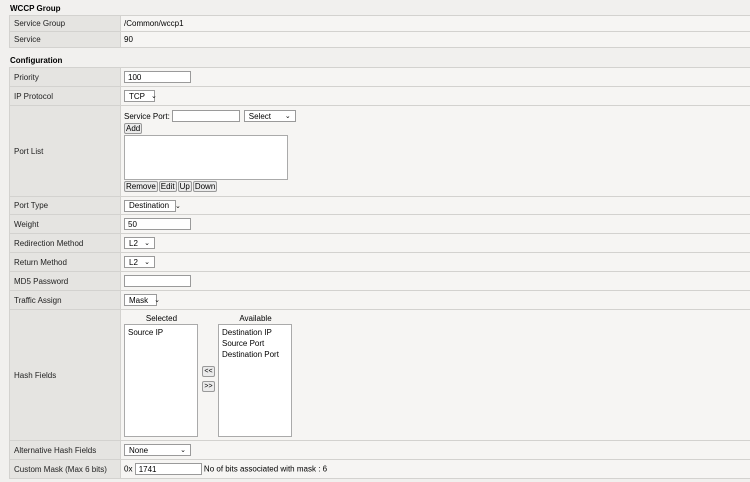 This screenshot has height=482, width=750. I want to click on ip-protocol-select: TCP ⌄, so click(140, 96).